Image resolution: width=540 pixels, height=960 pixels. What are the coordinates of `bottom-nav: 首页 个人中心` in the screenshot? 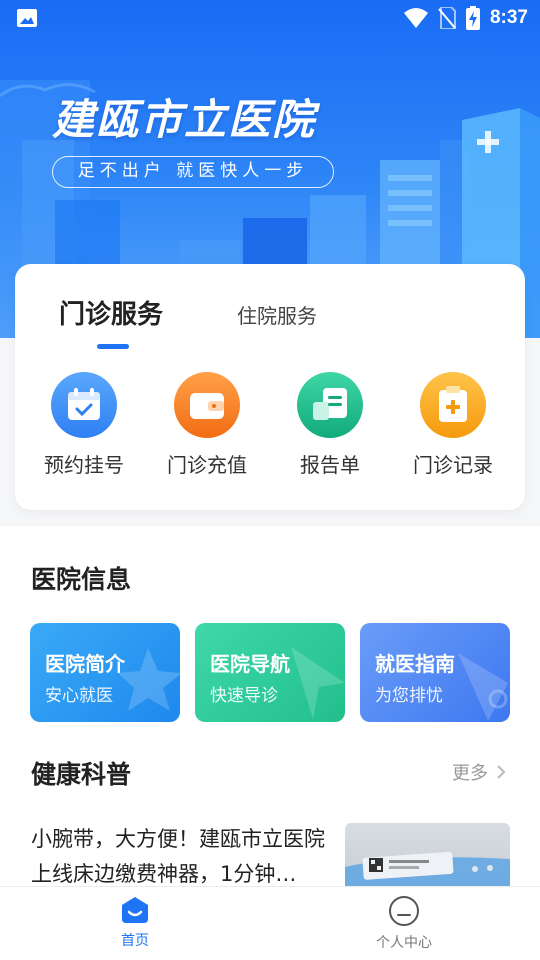 It's located at (270, 923).